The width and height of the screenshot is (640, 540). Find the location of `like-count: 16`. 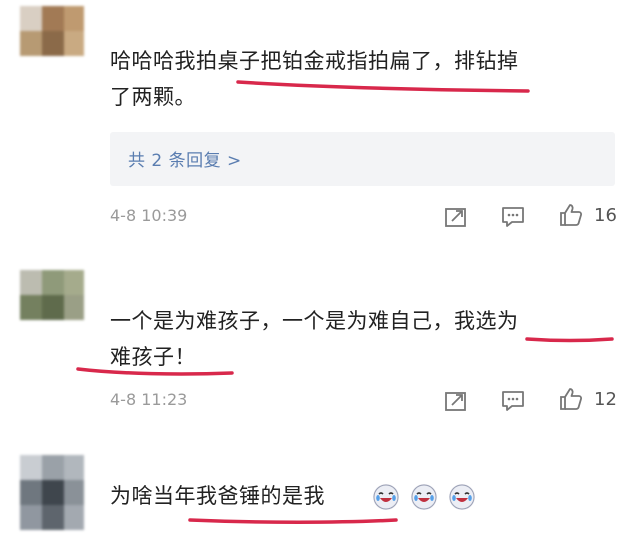

like-count: 16 is located at coordinates (605, 215).